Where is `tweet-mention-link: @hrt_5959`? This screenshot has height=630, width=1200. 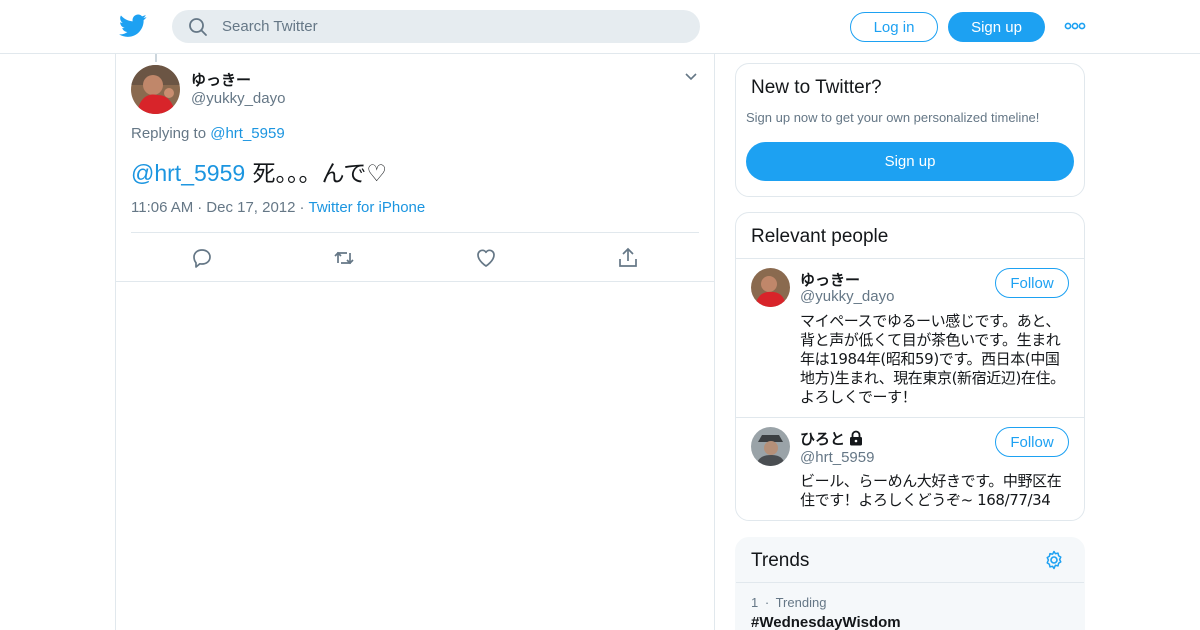 tweet-mention-link: @hrt_5959 is located at coordinates (188, 173).